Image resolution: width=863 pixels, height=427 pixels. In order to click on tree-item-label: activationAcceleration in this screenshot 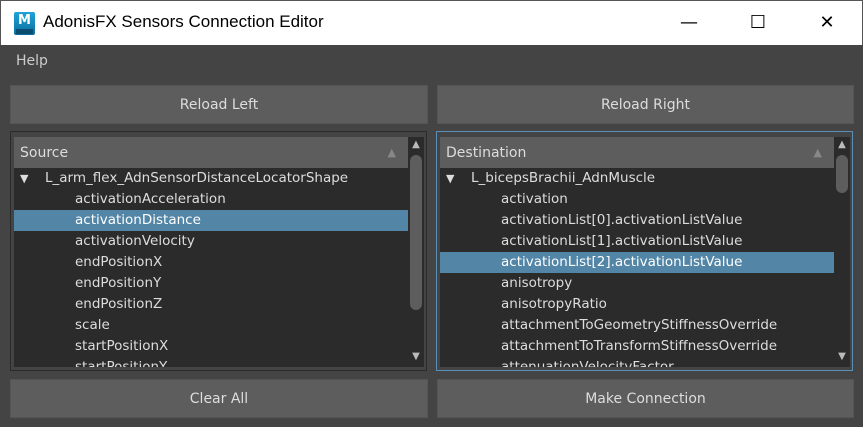, I will do `click(150, 199)`.